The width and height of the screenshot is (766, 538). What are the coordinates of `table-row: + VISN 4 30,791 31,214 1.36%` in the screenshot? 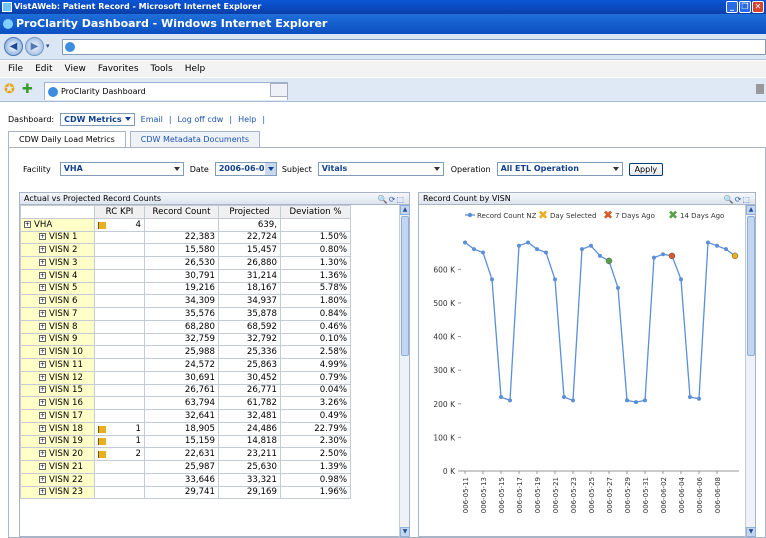 It's located at (185, 275).